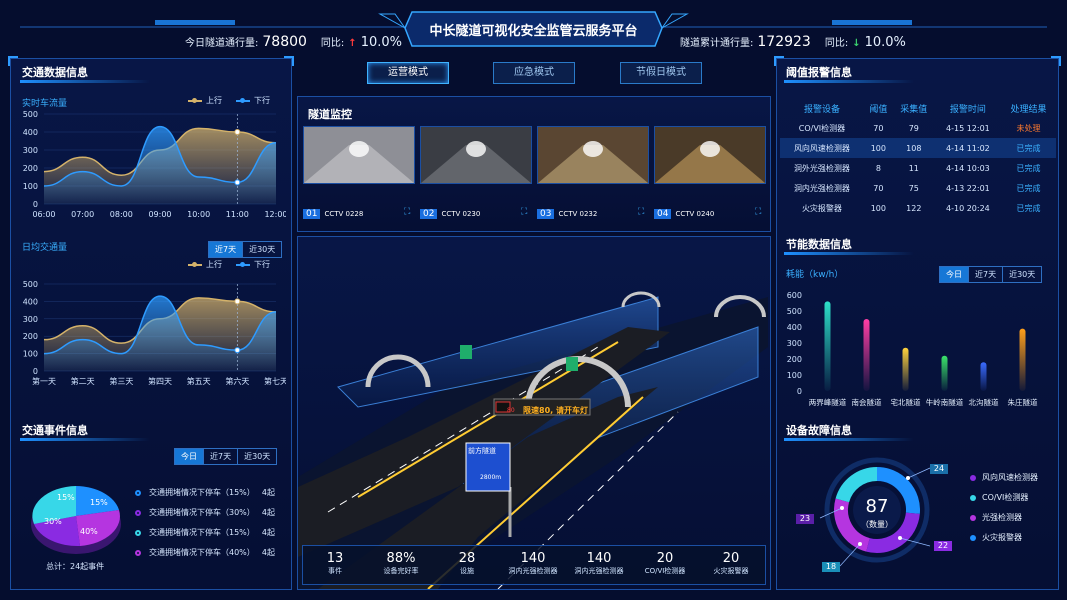 The width and height of the screenshot is (1067, 600). Describe the element at coordinates (906, 402) in the screenshot. I see `x-tick-label: 宅北隧道` at that location.